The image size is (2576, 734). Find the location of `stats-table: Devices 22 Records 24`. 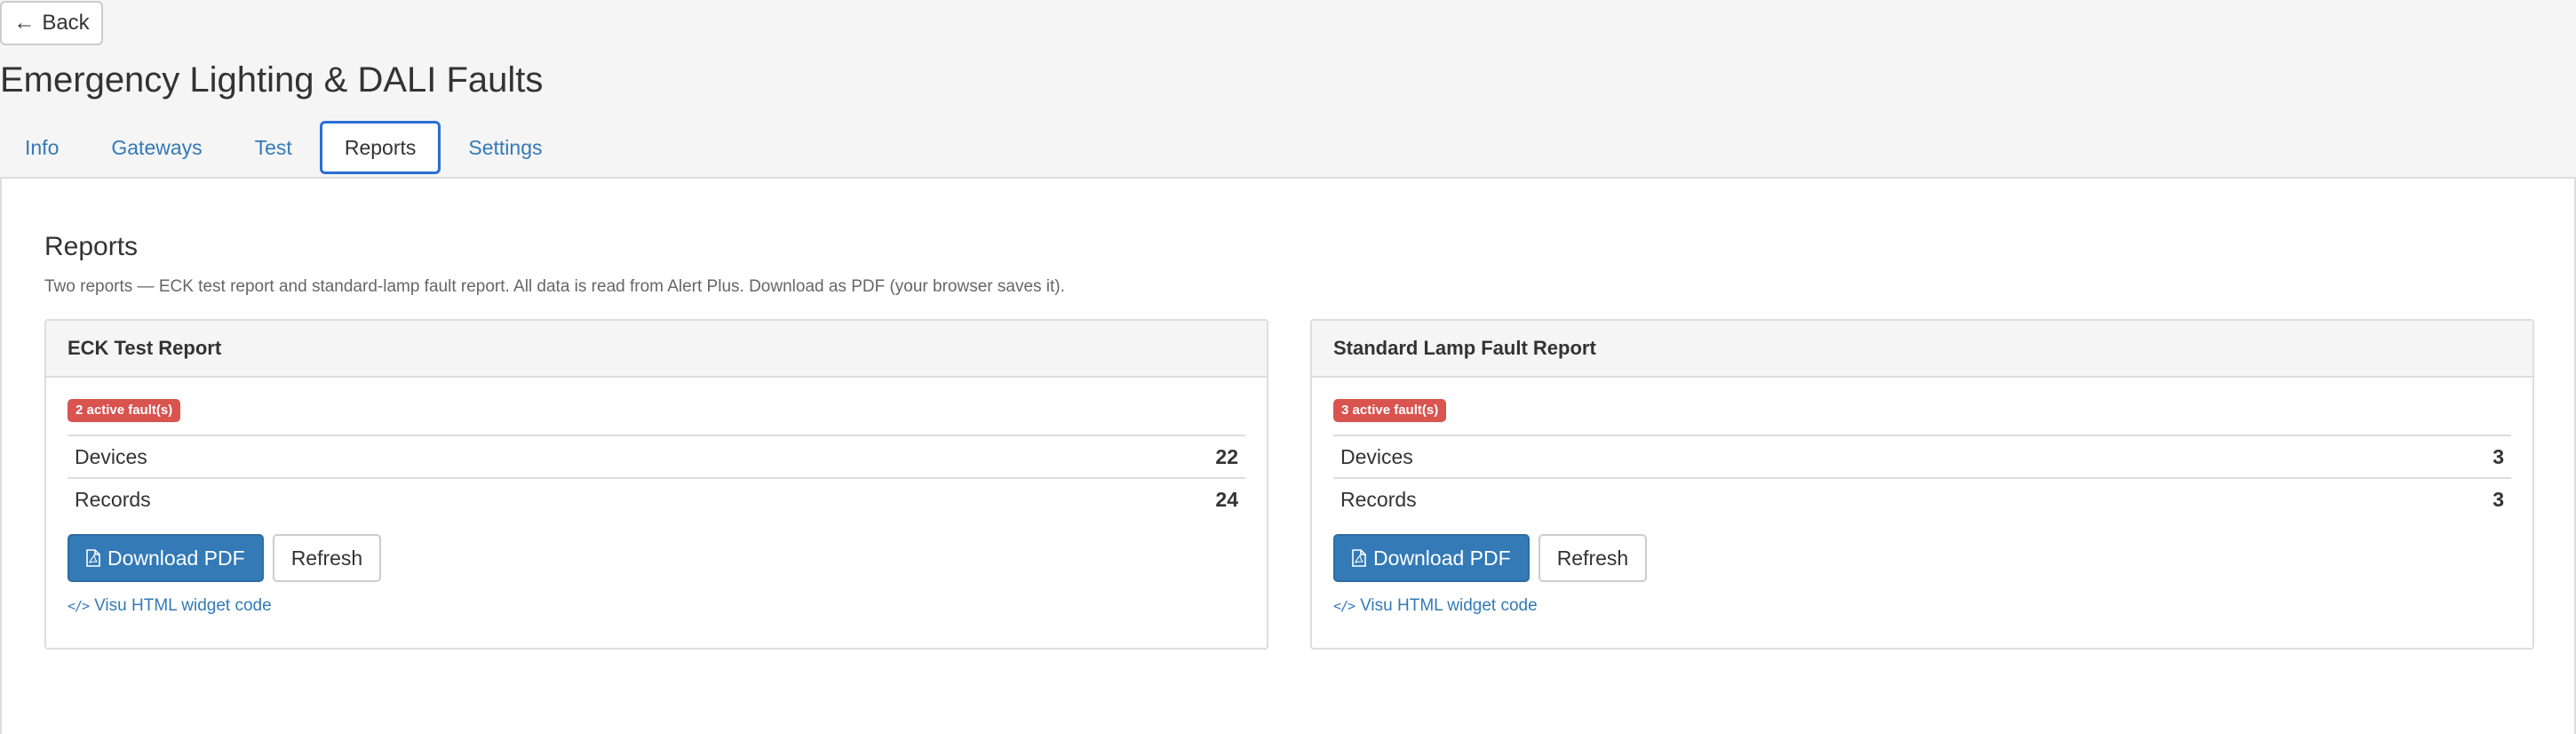

stats-table: Devices 22 Records 24 is located at coordinates (656, 477).